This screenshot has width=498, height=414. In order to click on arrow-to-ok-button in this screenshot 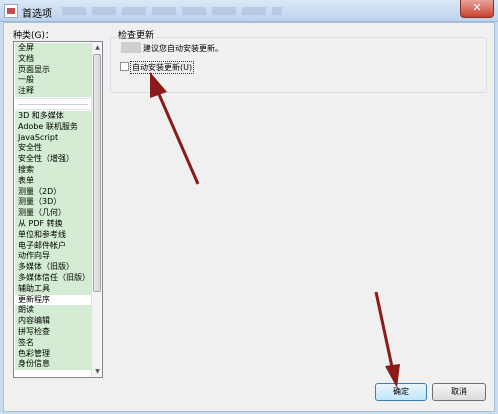, I will do `click(387, 339)`.